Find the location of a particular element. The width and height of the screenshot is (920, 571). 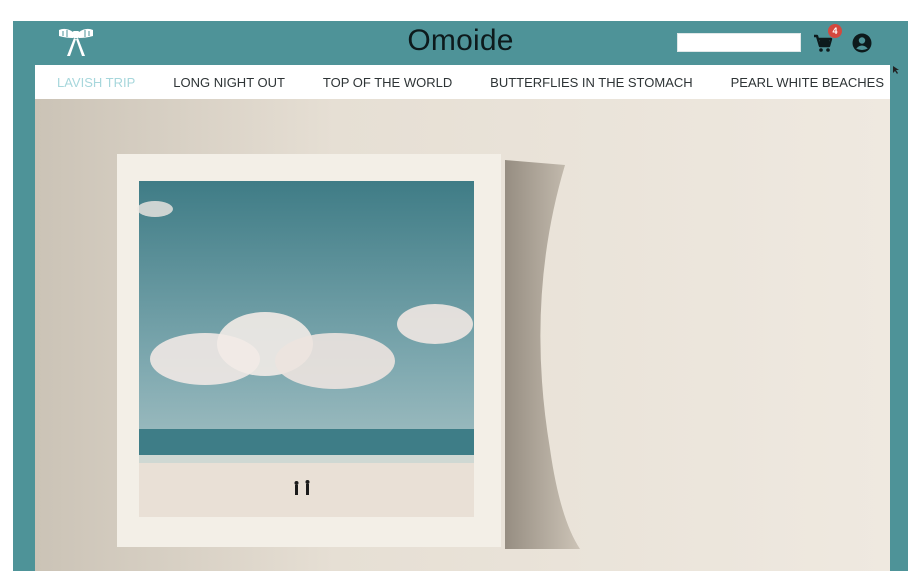

nav-item-long-night-out: LONG NIGHT OUT is located at coordinates (229, 82).